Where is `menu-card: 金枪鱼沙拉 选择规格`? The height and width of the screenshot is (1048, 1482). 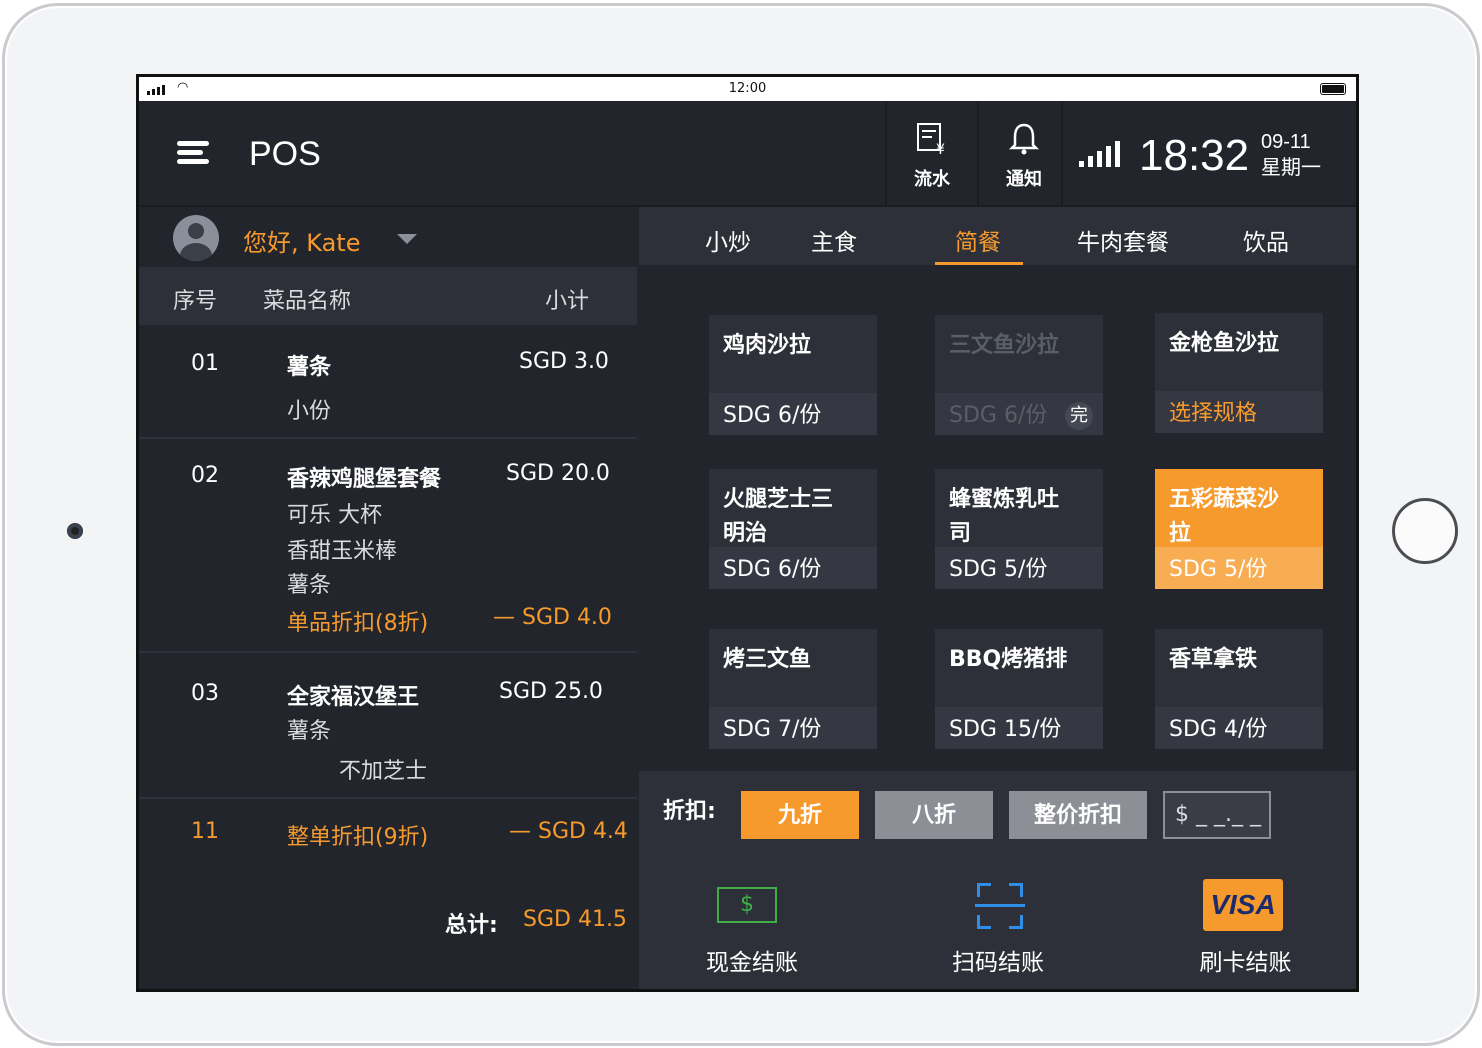
menu-card: 金枪鱼沙拉 选择规格 is located at coordinates (1239, 373).